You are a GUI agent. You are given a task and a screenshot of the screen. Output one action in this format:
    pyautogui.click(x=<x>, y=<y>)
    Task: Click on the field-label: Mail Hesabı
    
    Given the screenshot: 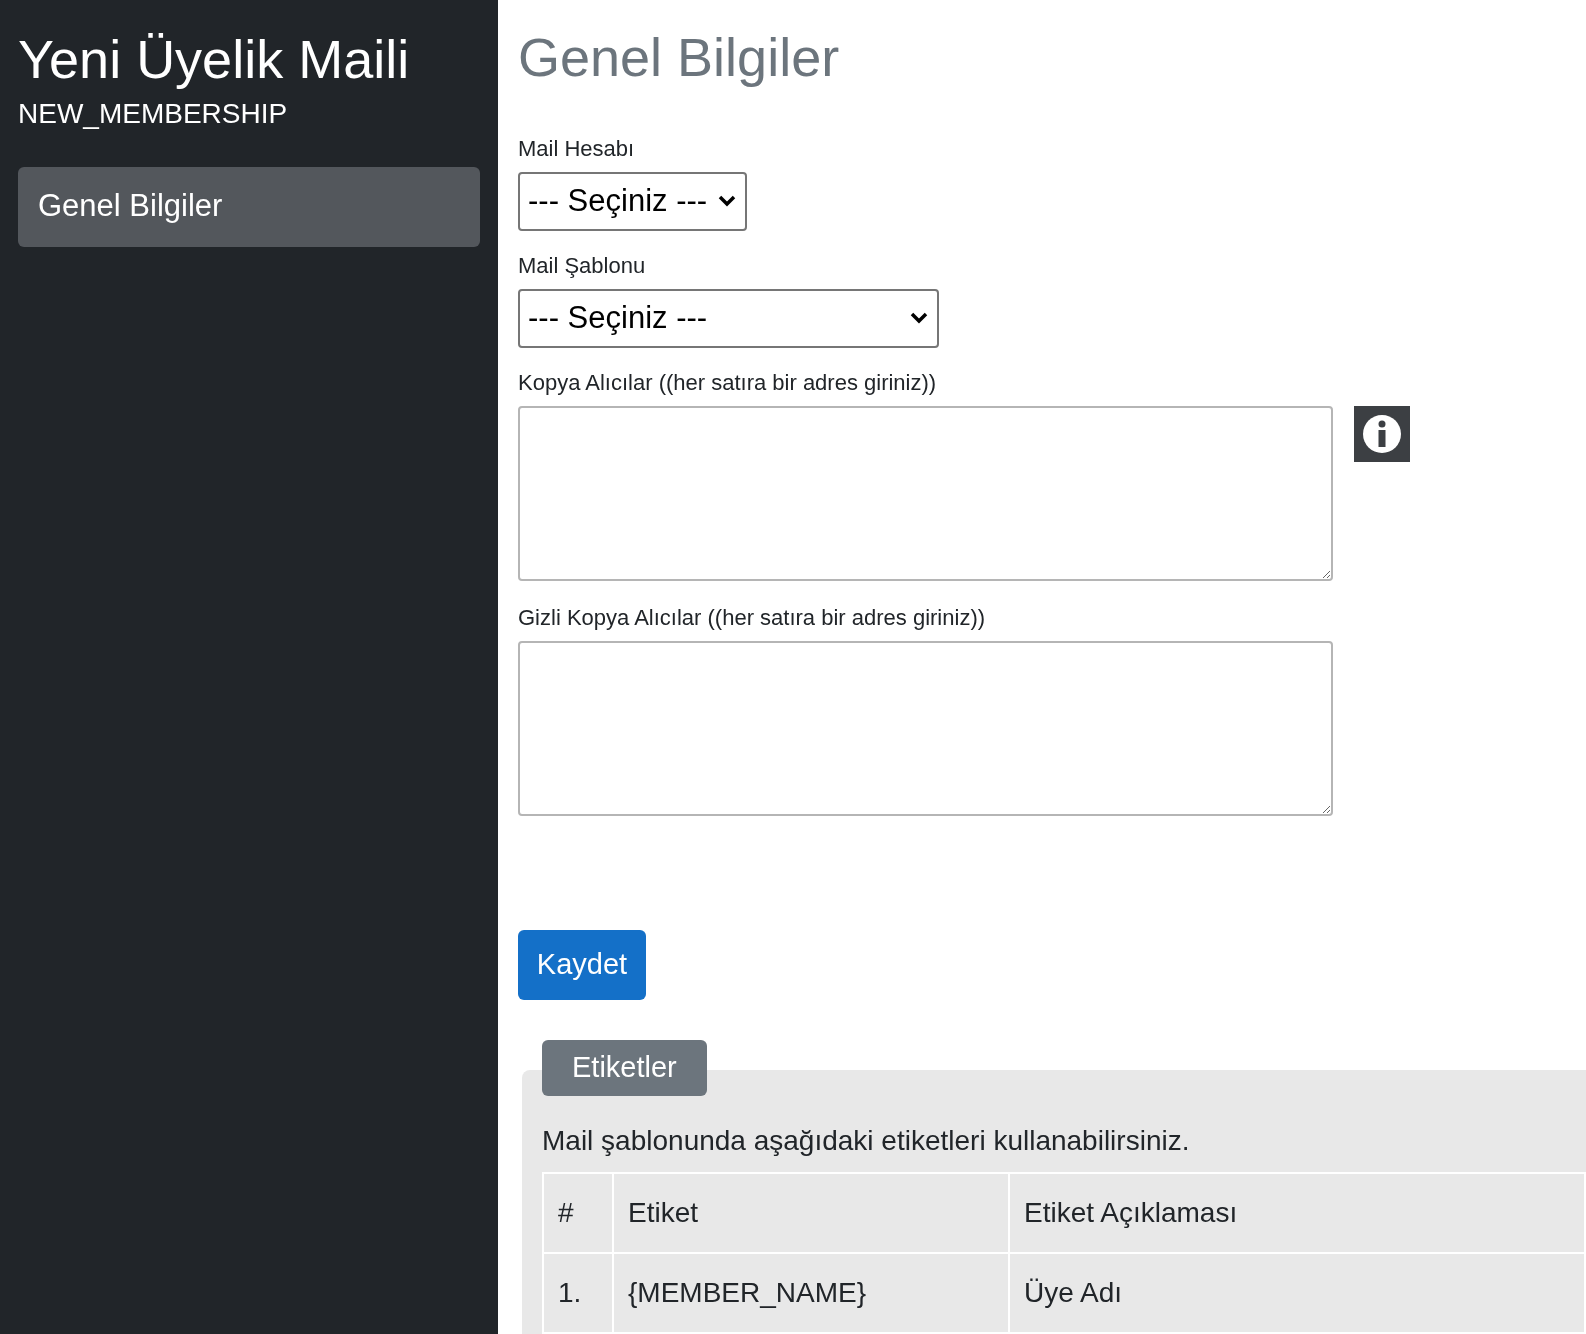 What is the action you would take?
    pyautogui.click(x=576, y=148)
    